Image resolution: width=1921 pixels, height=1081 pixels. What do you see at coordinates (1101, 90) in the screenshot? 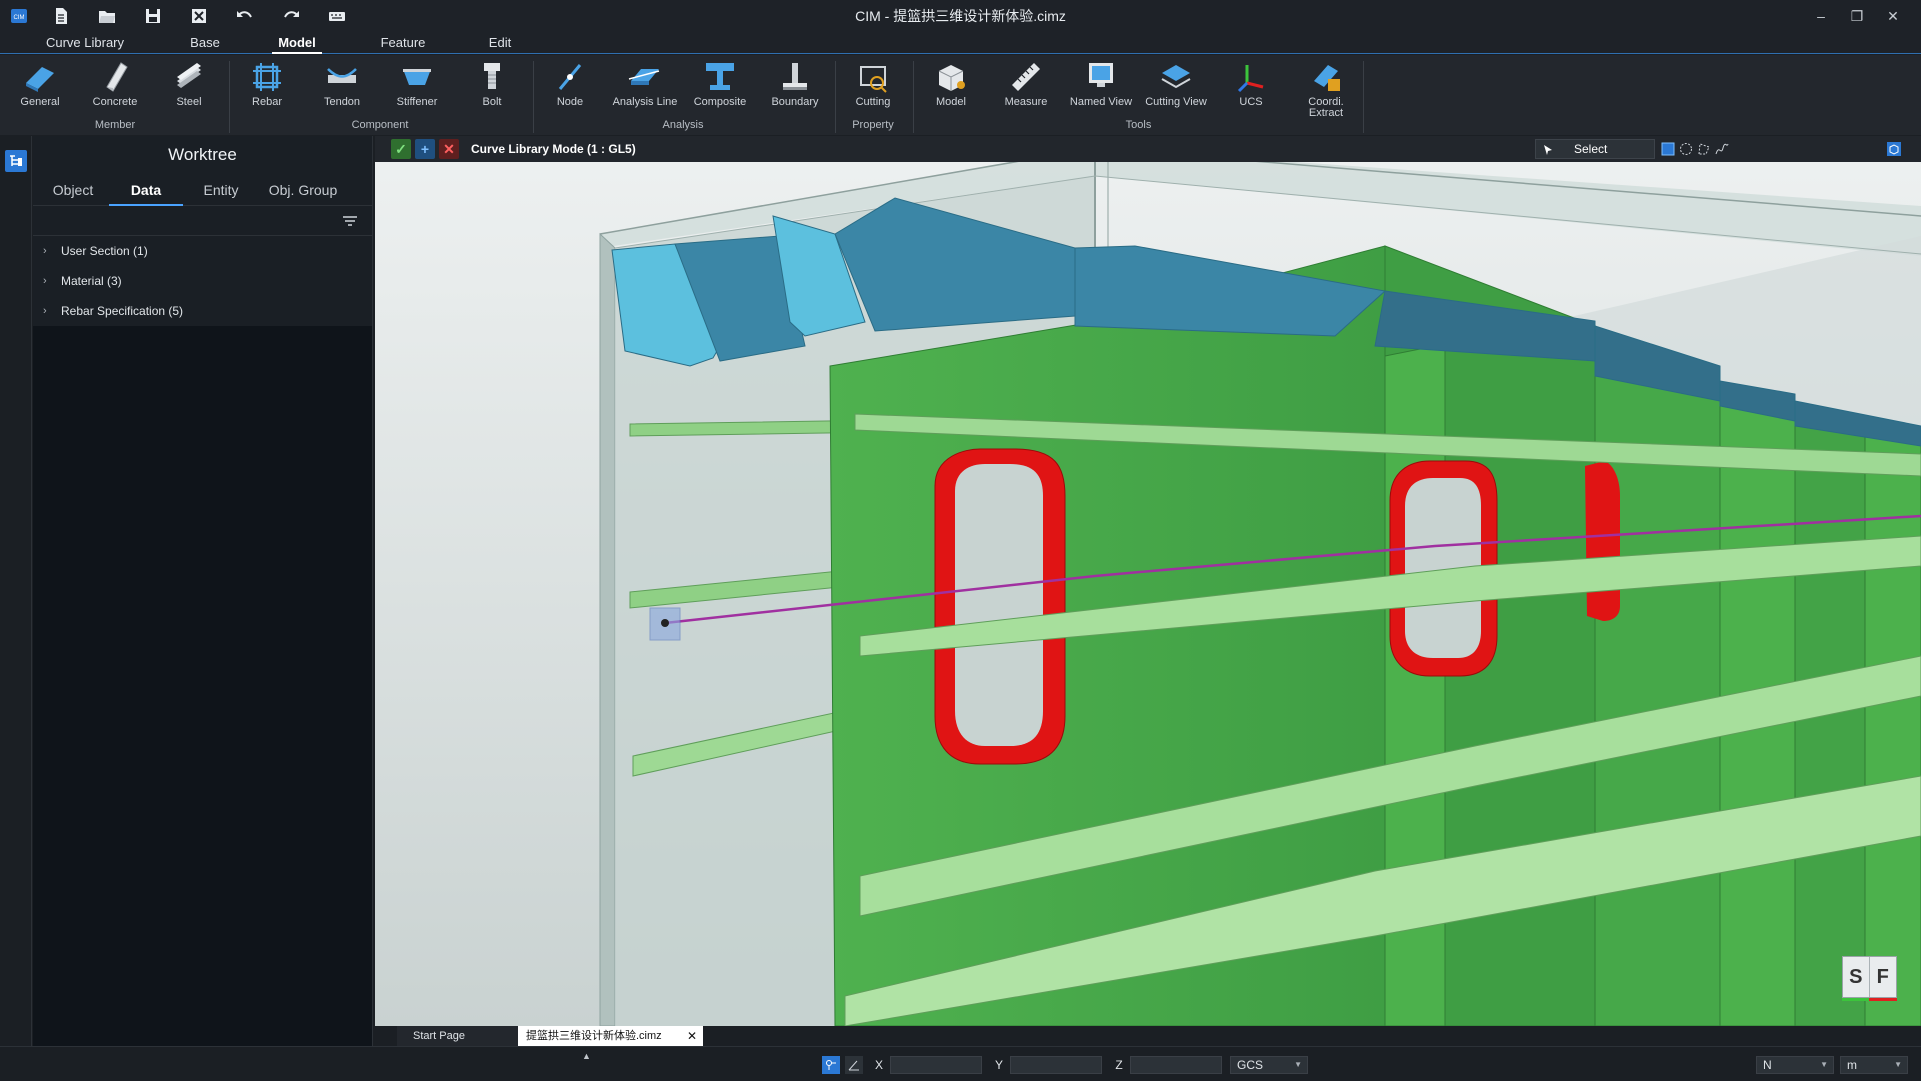
I see `named-view-button: Named View` at bounding box center [1101, 90].